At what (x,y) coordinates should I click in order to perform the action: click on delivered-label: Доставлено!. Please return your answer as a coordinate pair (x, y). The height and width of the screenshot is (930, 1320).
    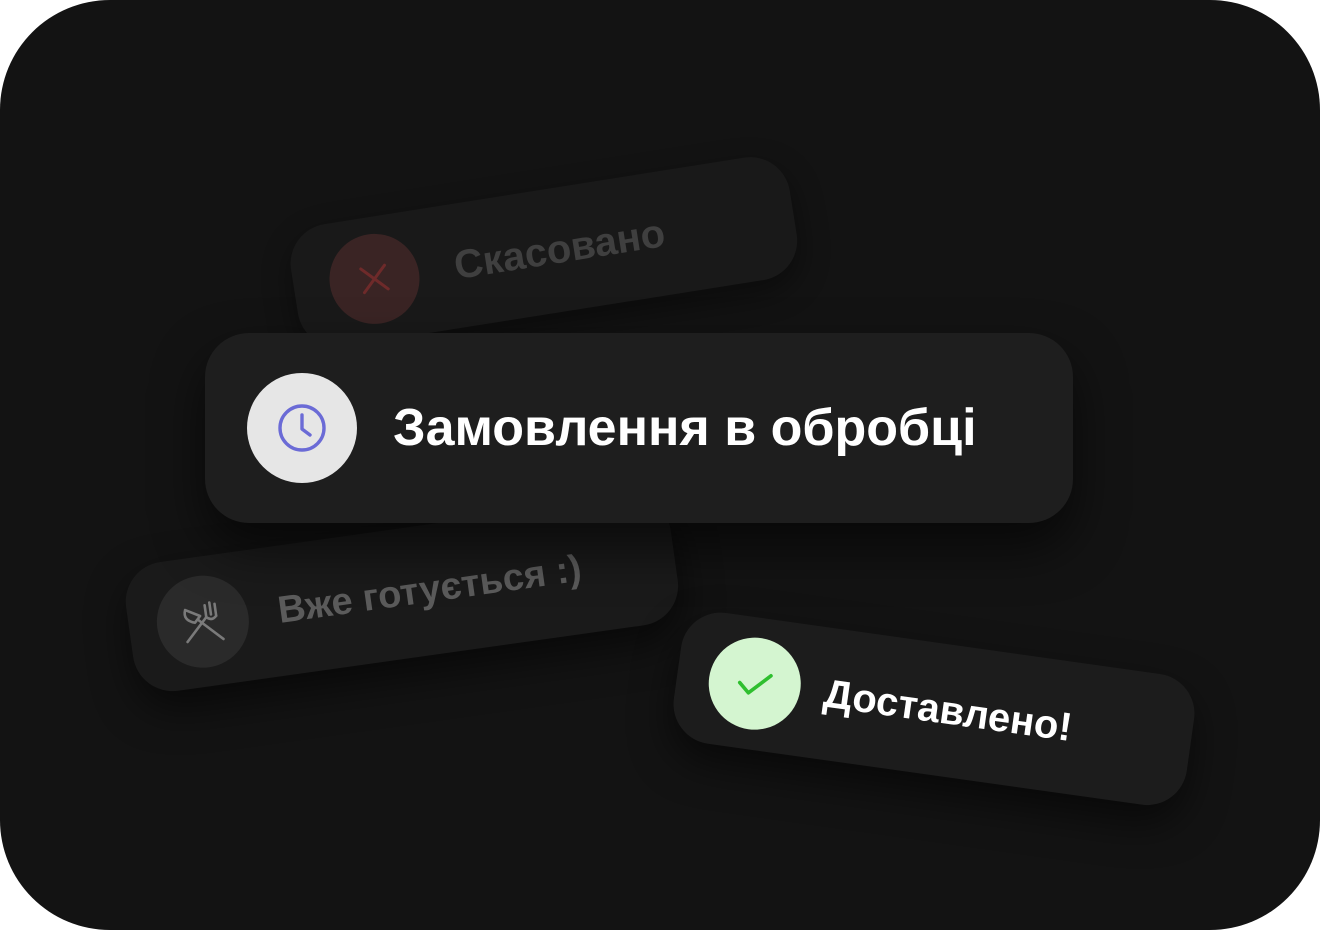
    Looking at the image, I should click on (948, 710).